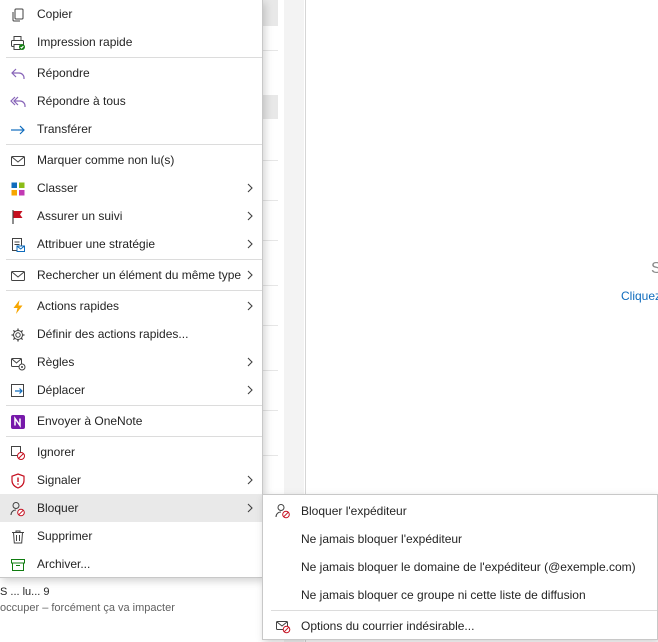 This screenshot has height=642, width=658. What do you see at coordinates (85, 42) in the screenshot?
I see `menu-item-label: Impression rapide` at bounding box center [85, 42].